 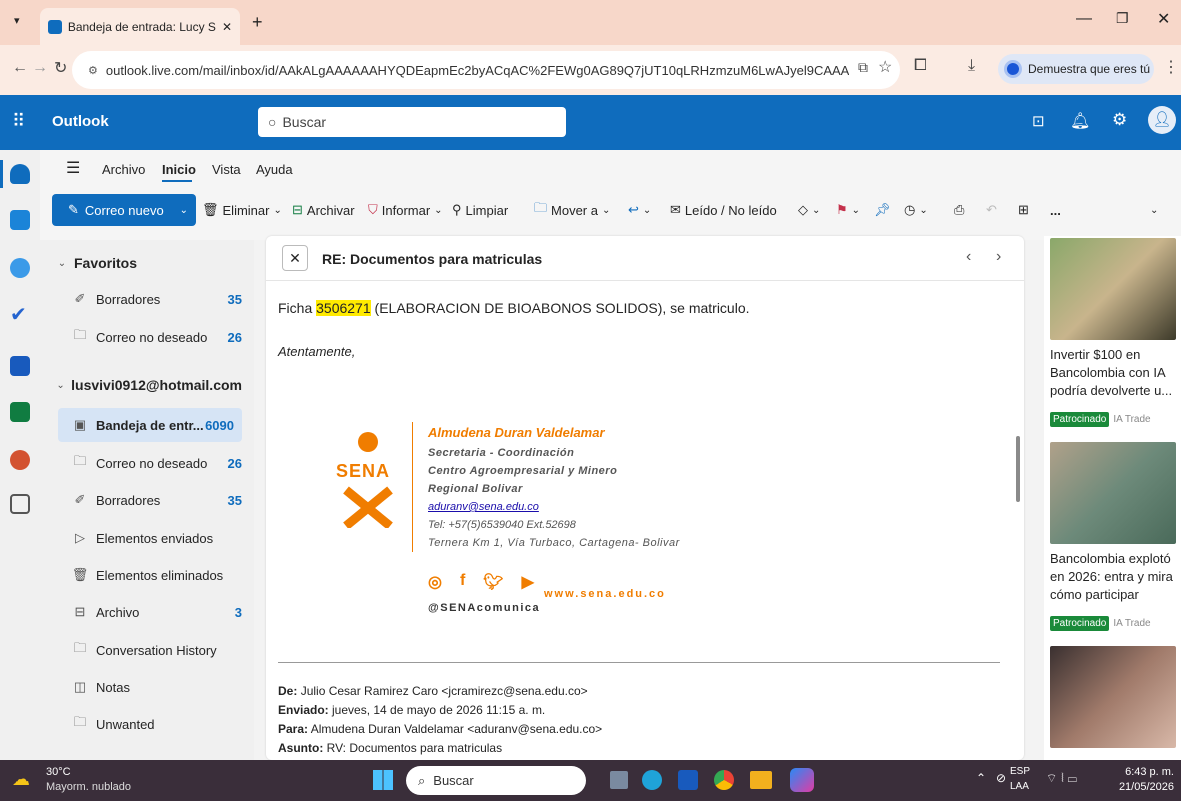 What do you see at coordinates (652, 780) in the screenshot?
I see `edge-icon` at bounding box center [652, 780].